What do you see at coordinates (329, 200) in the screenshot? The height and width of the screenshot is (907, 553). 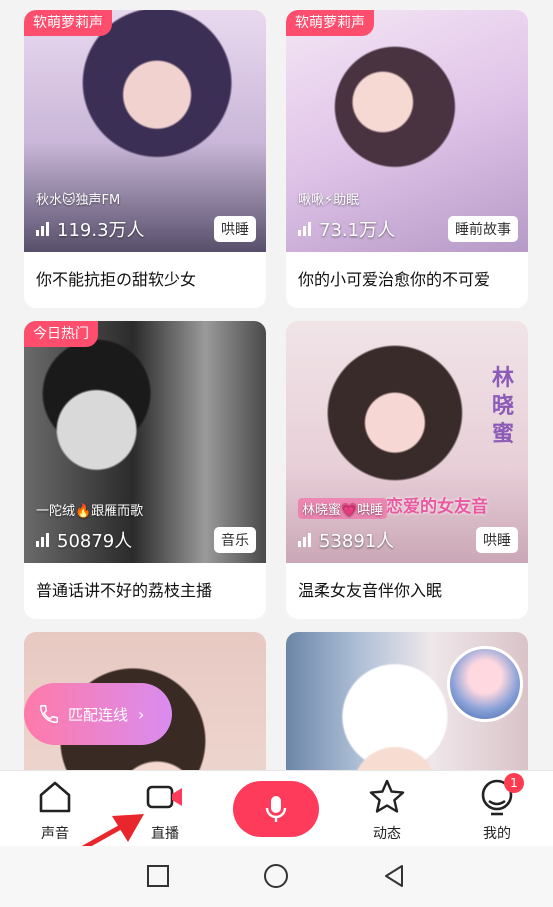 I see `host-name: 啾啾⚡助眠` at bounding box center [329, 200].